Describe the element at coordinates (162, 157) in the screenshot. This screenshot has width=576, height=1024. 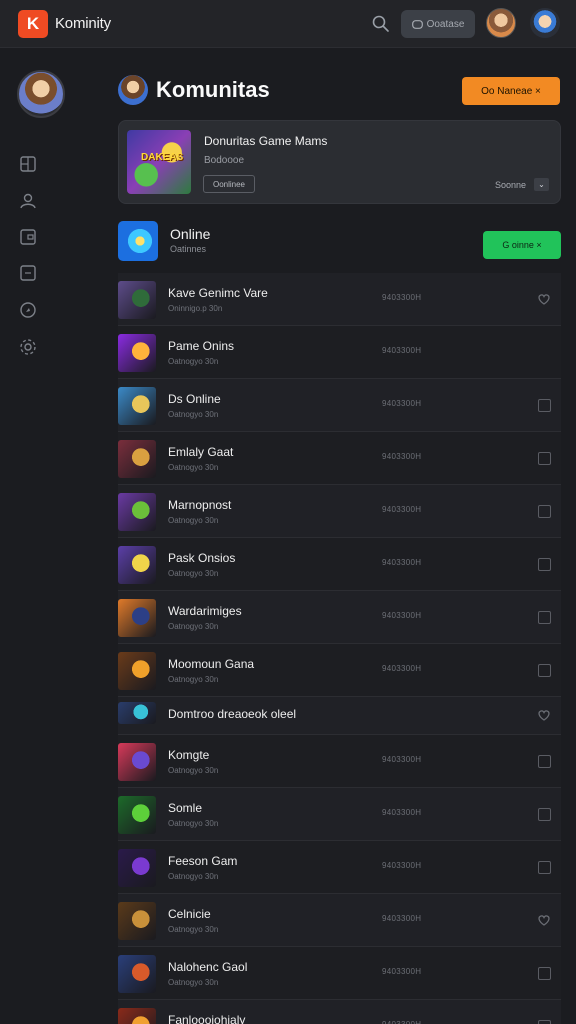
I see `featured-thumbnail-text: DAKEAS` at that location.